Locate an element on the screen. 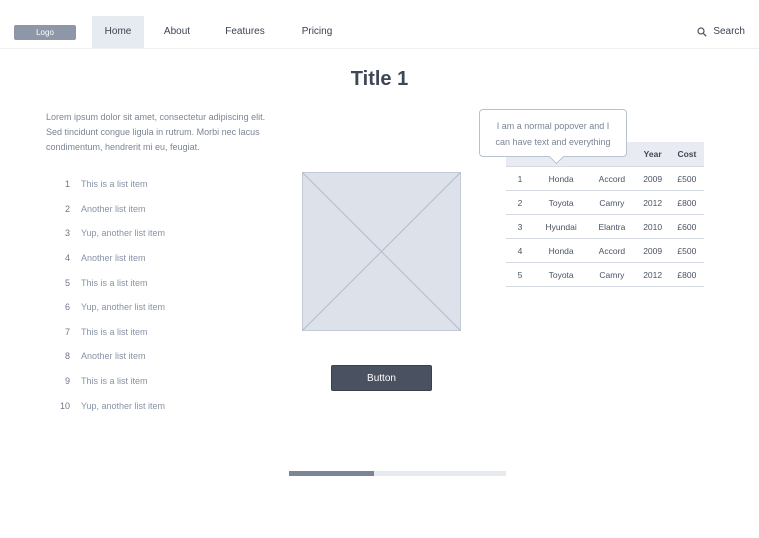  top-navbar: Logo Home About Features Pricing Search is located at coordinates (379, 24).